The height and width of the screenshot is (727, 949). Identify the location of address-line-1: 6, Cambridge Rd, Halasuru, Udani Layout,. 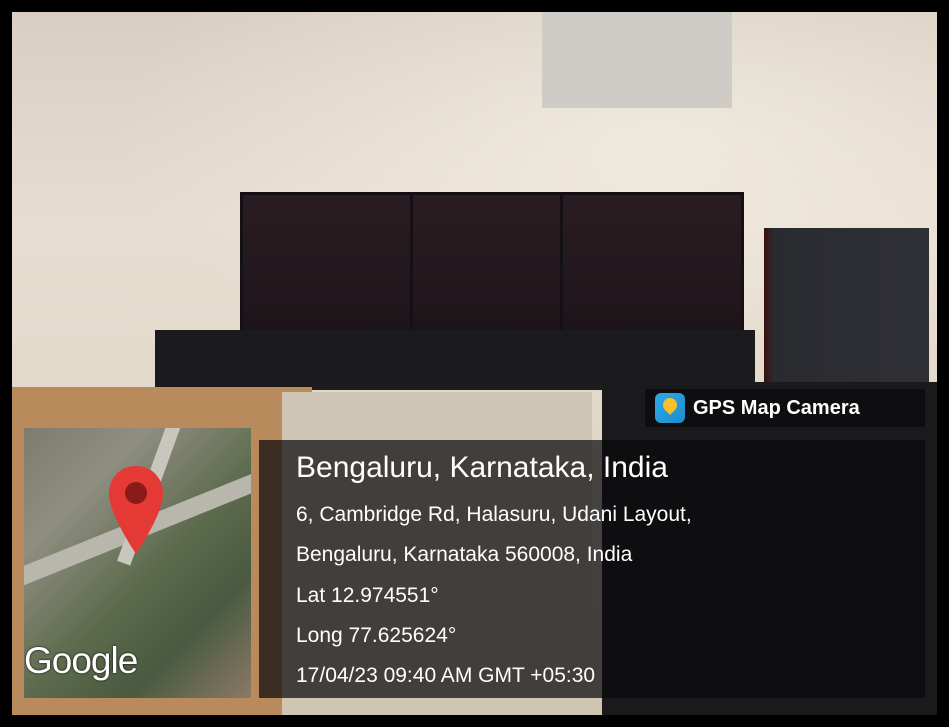
(494, 514).